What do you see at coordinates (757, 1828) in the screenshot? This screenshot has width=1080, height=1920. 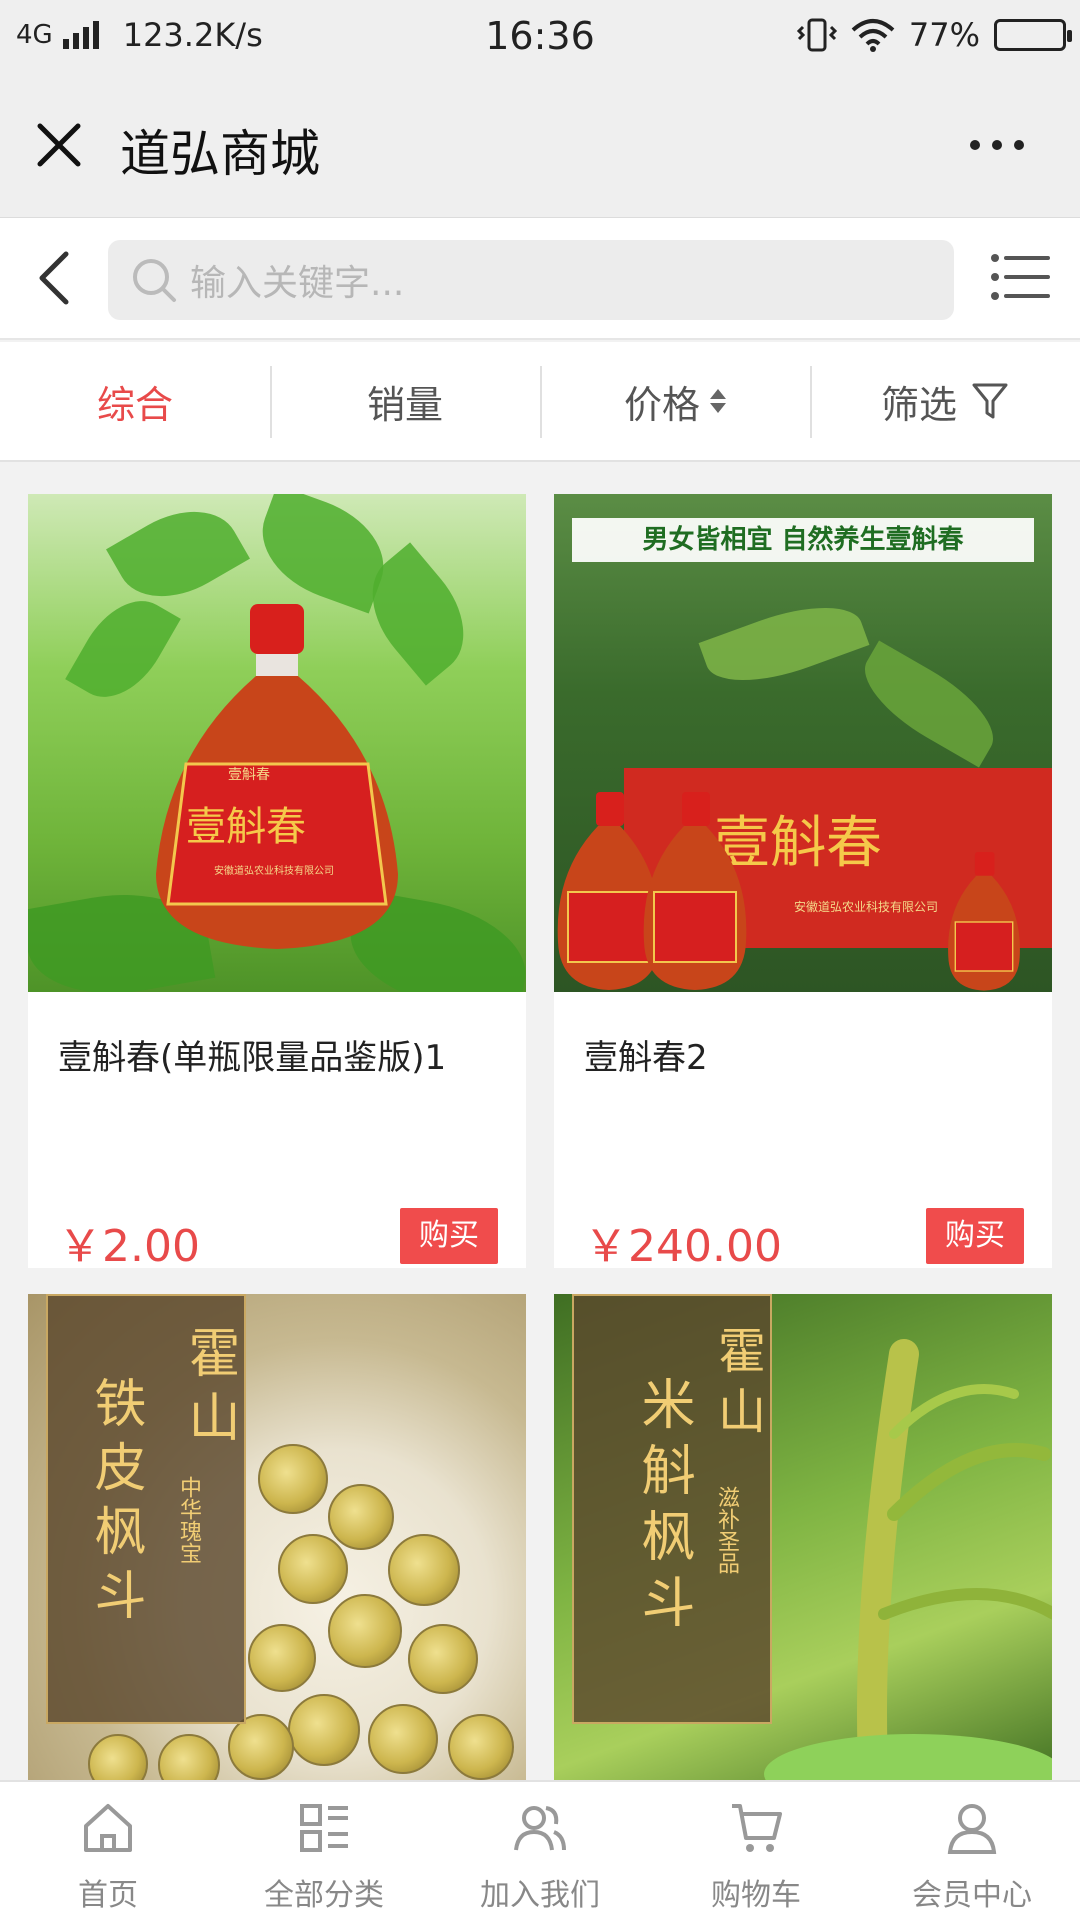 I see `cart-icon` at bounding box center [757, 1828].